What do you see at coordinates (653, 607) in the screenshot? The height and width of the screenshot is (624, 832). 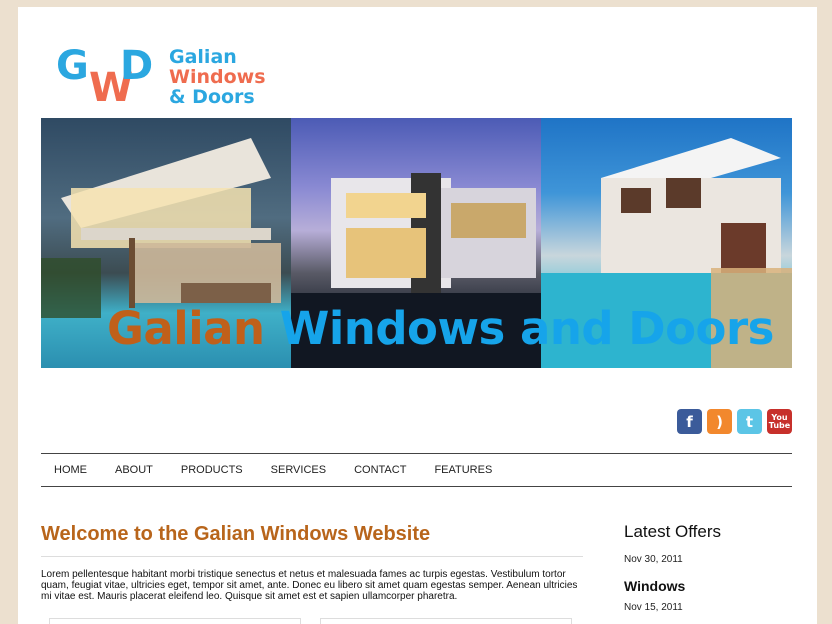 I see `offer-date-2: Nov 15, 2011` at bounding box center [653, 607].